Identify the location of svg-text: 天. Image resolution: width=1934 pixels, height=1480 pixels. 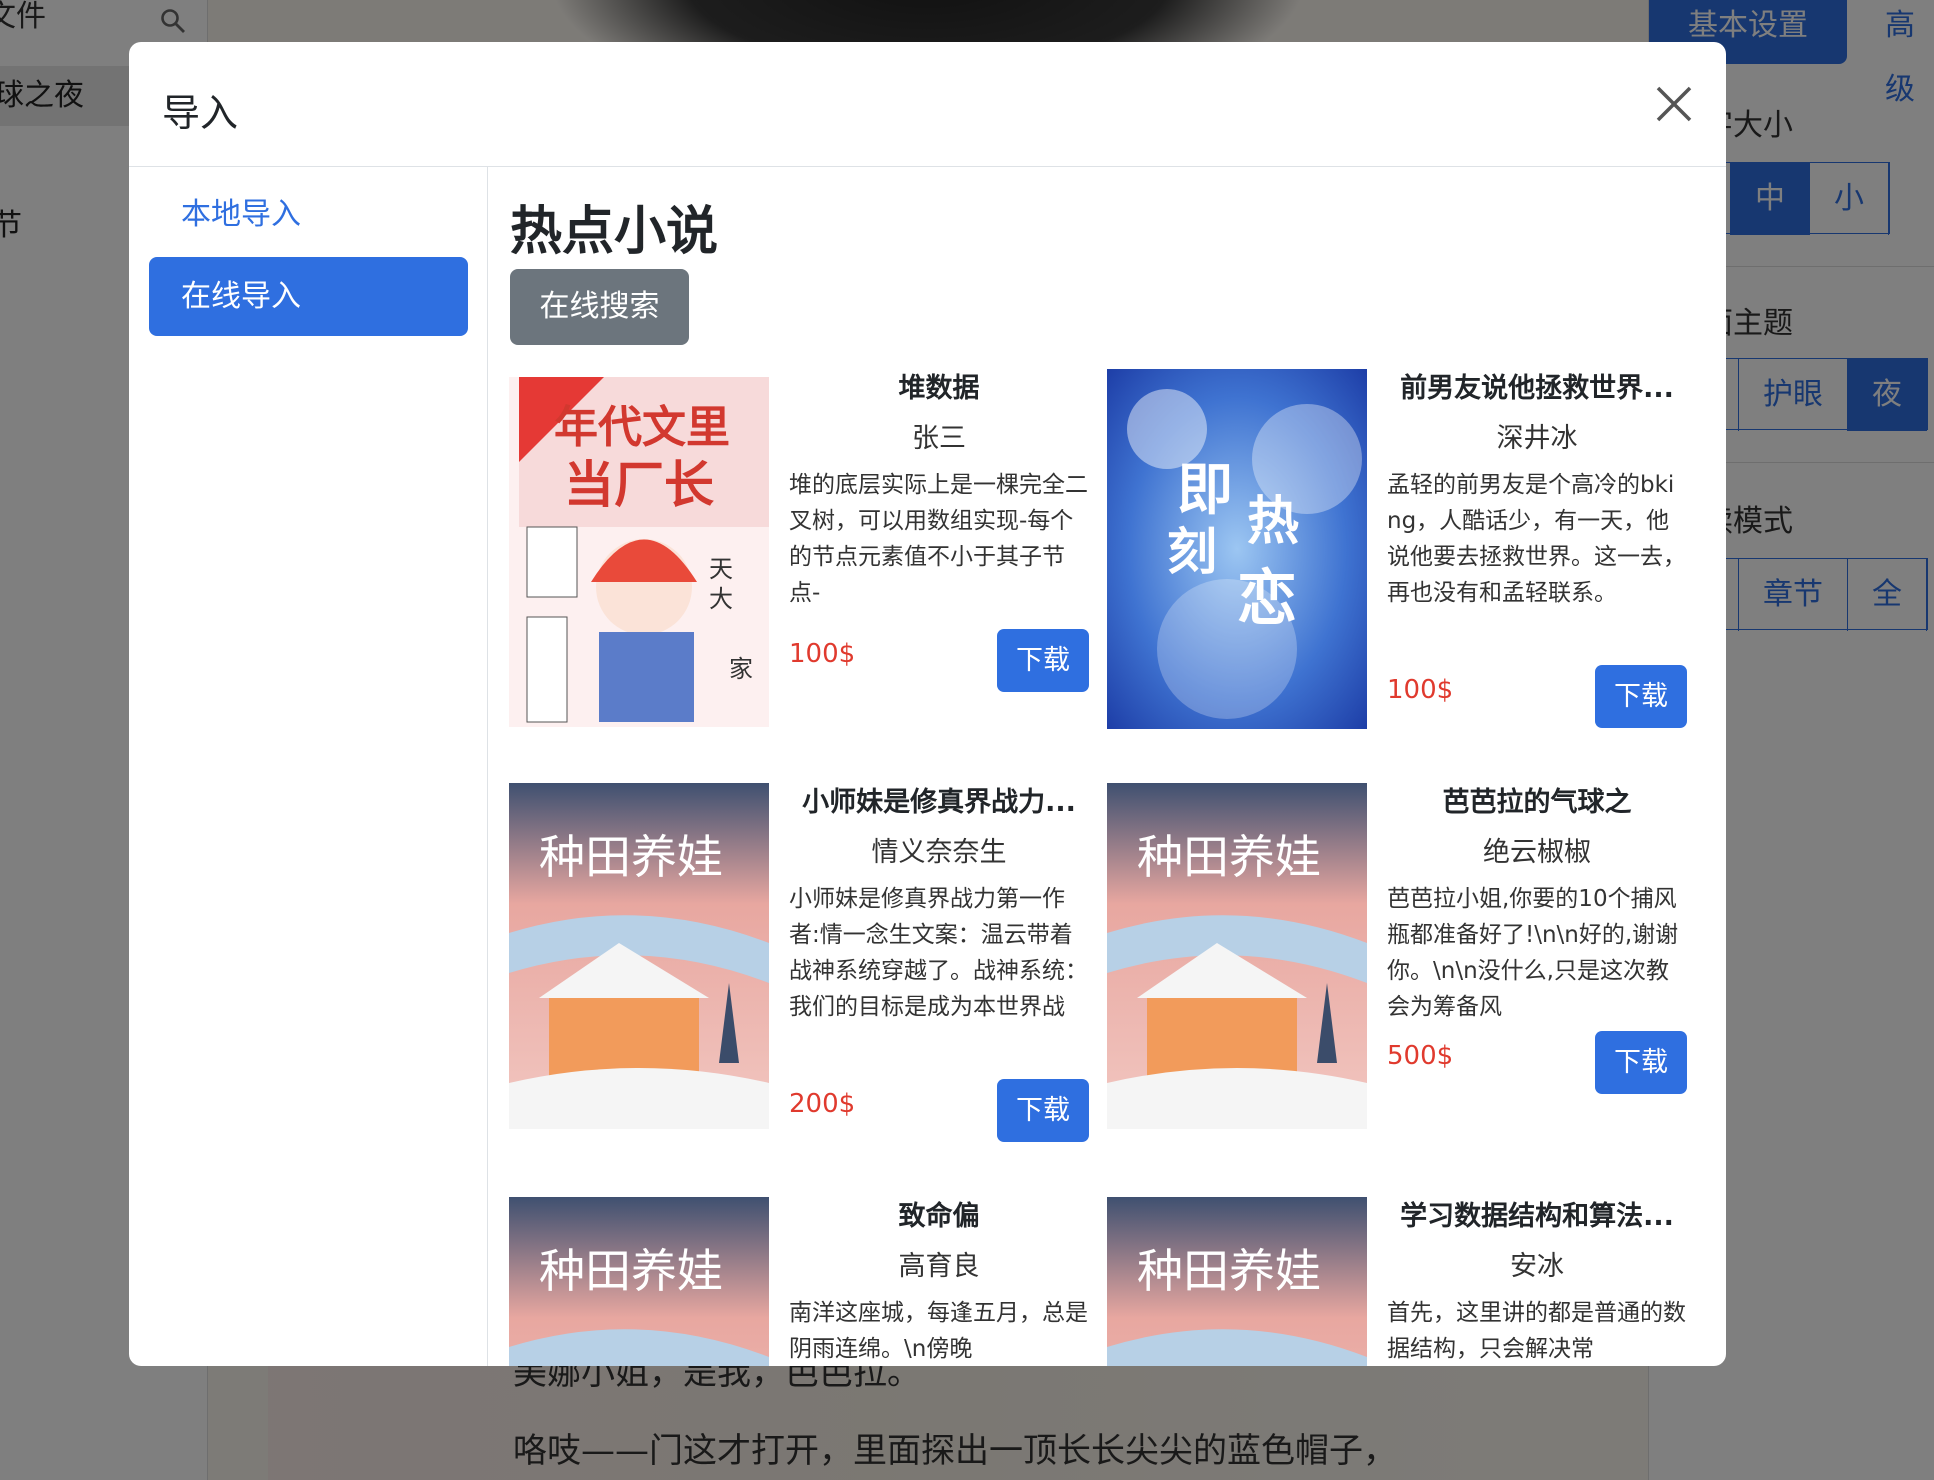
(721, 569).